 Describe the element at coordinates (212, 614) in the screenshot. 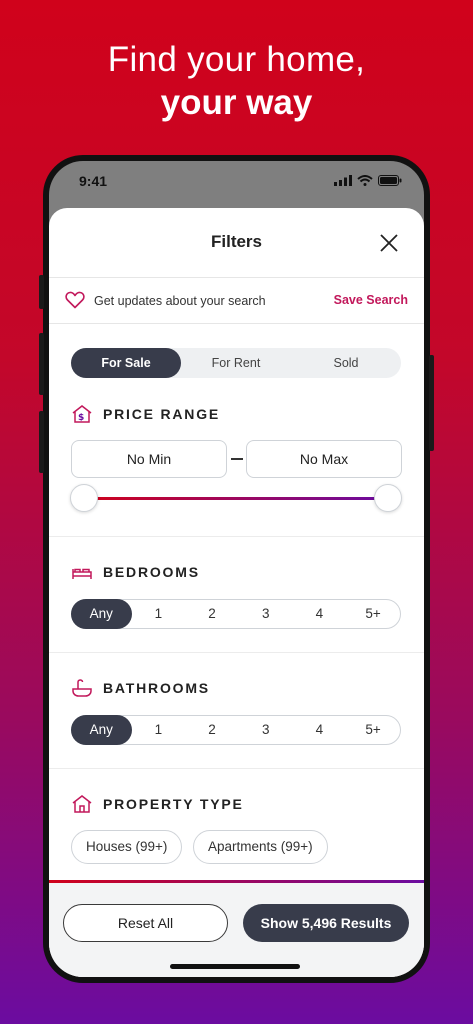

I see `bedrooms-option-2: 2` at that location.